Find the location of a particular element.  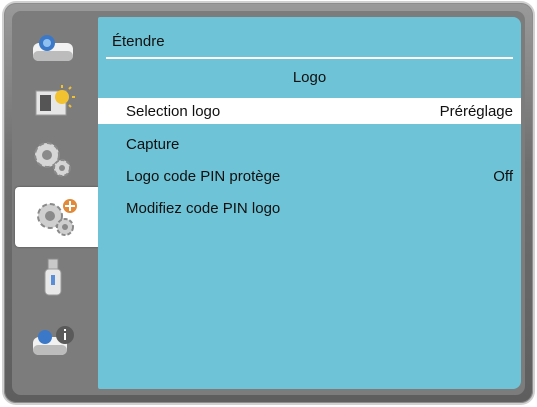

row-label: Modifiez code PIN logo is located at coordinates (203, 208).